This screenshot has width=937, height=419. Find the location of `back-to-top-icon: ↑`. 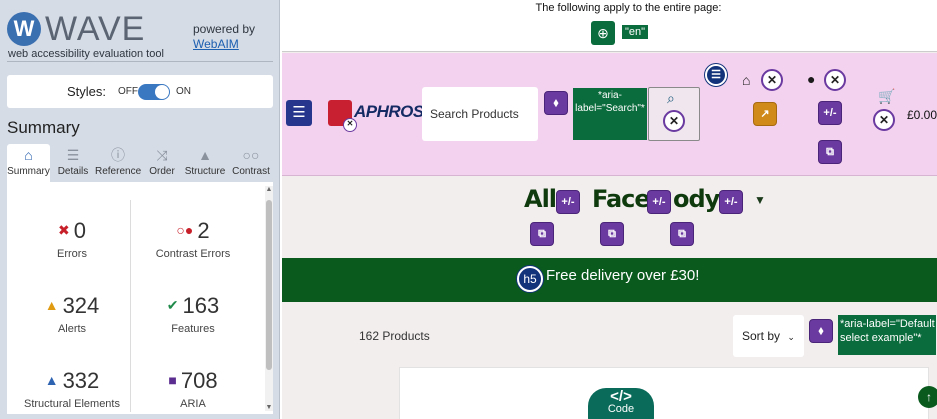

back-to-top-icon: ↑ is located at coordinates (927, 397).